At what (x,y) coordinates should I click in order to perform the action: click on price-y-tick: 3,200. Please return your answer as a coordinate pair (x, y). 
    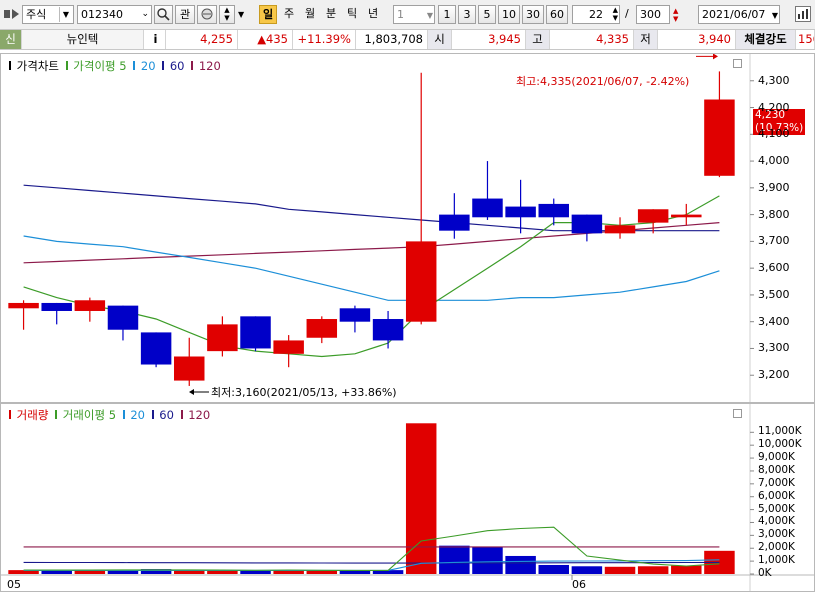
    Looking at the image, I should click on (774, 375).